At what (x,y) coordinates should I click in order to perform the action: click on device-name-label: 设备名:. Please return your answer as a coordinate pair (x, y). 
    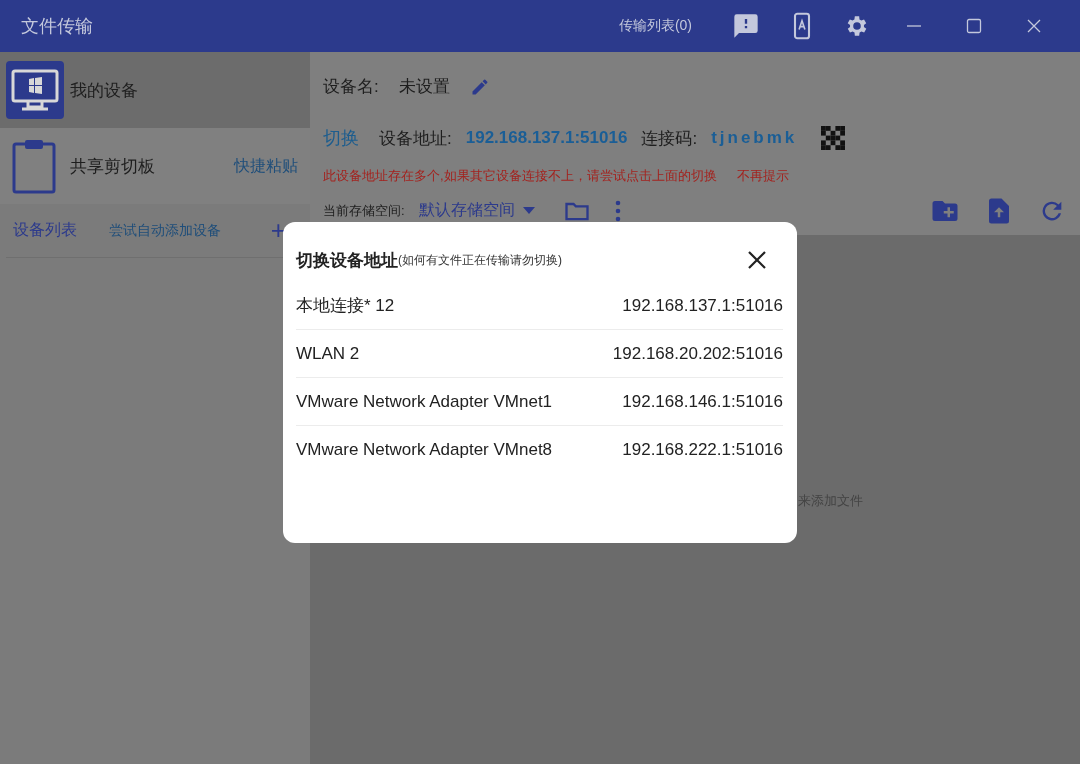
    Looking at the image, I should click on (351, 87).